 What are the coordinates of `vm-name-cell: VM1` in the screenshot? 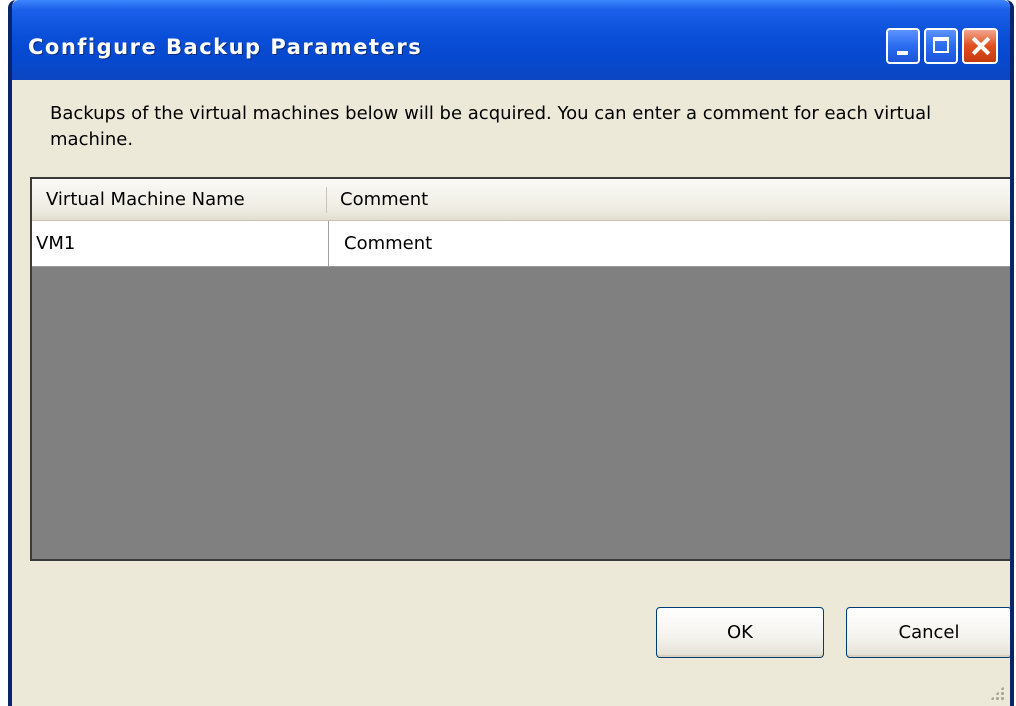 It's located at (180, 243).